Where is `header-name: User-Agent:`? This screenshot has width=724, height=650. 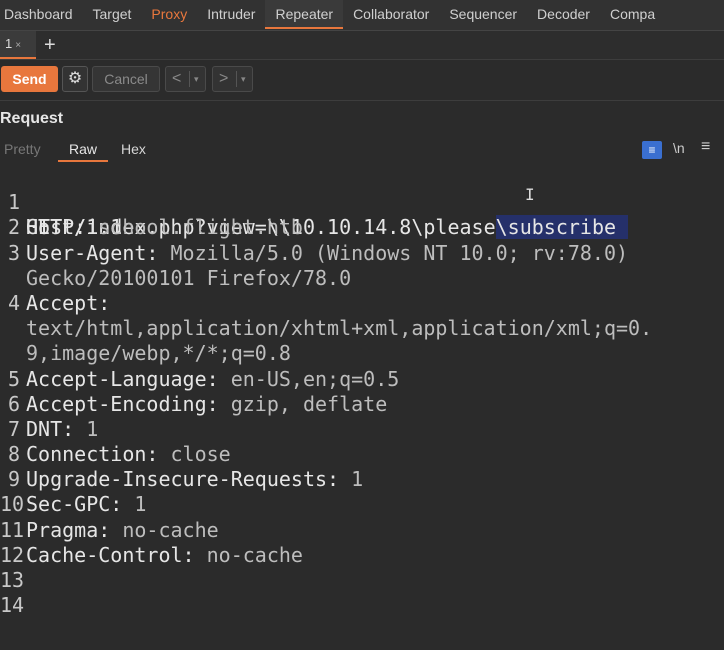
header-name: User-Agent: is located at coordinates (92, 252).